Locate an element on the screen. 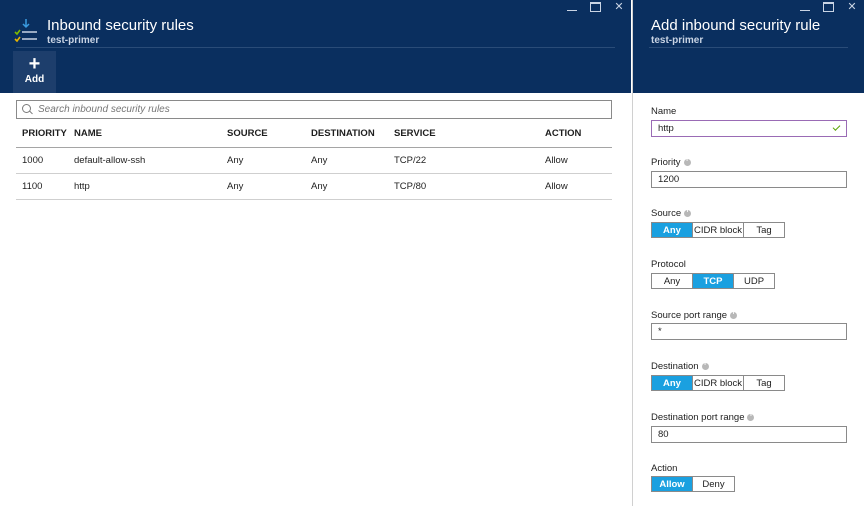 This screenshot has width=864, height=506. cell-service: TCP/80 is located at coordinates (463, 186).